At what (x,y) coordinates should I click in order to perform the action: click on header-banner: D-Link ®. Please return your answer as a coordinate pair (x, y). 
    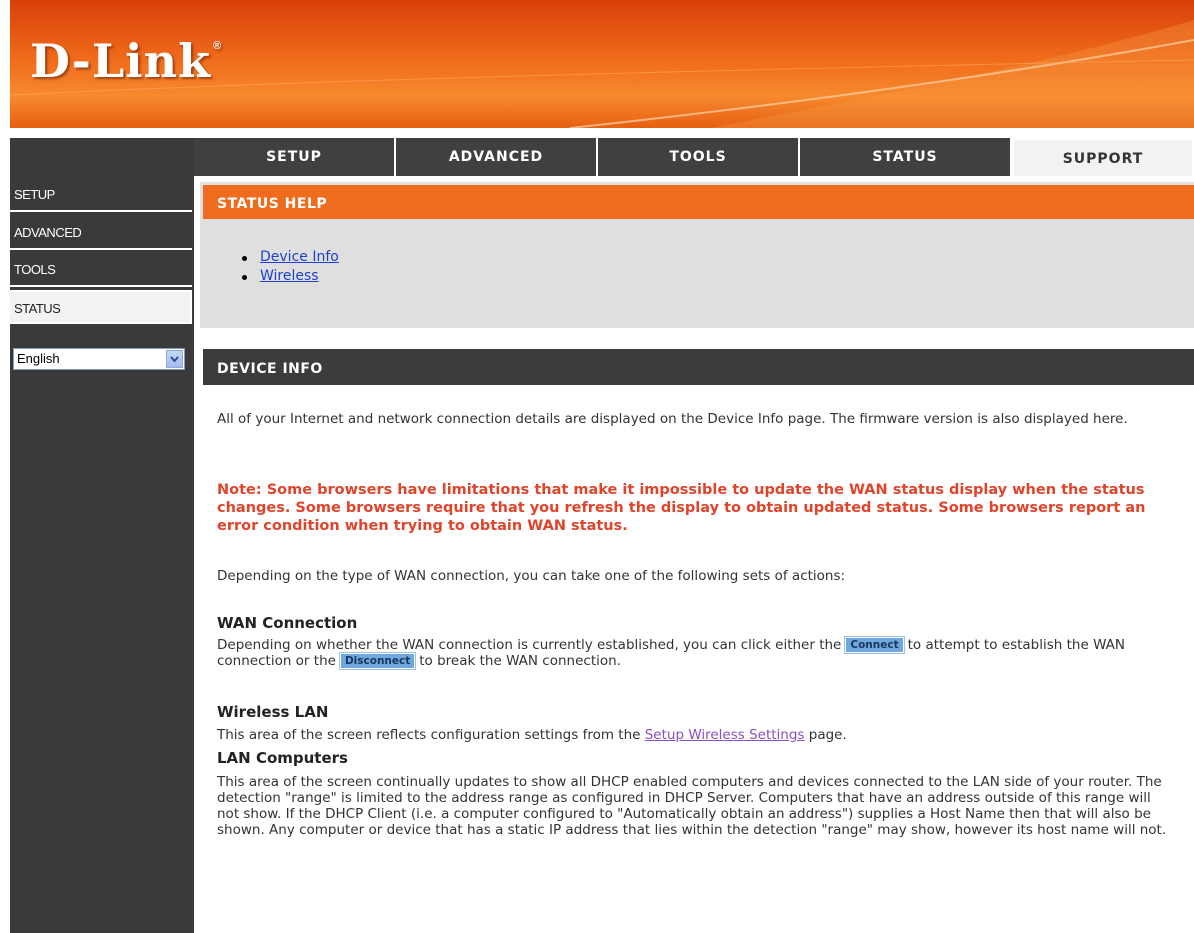
    Looking at the image, I should click on (602, 64).